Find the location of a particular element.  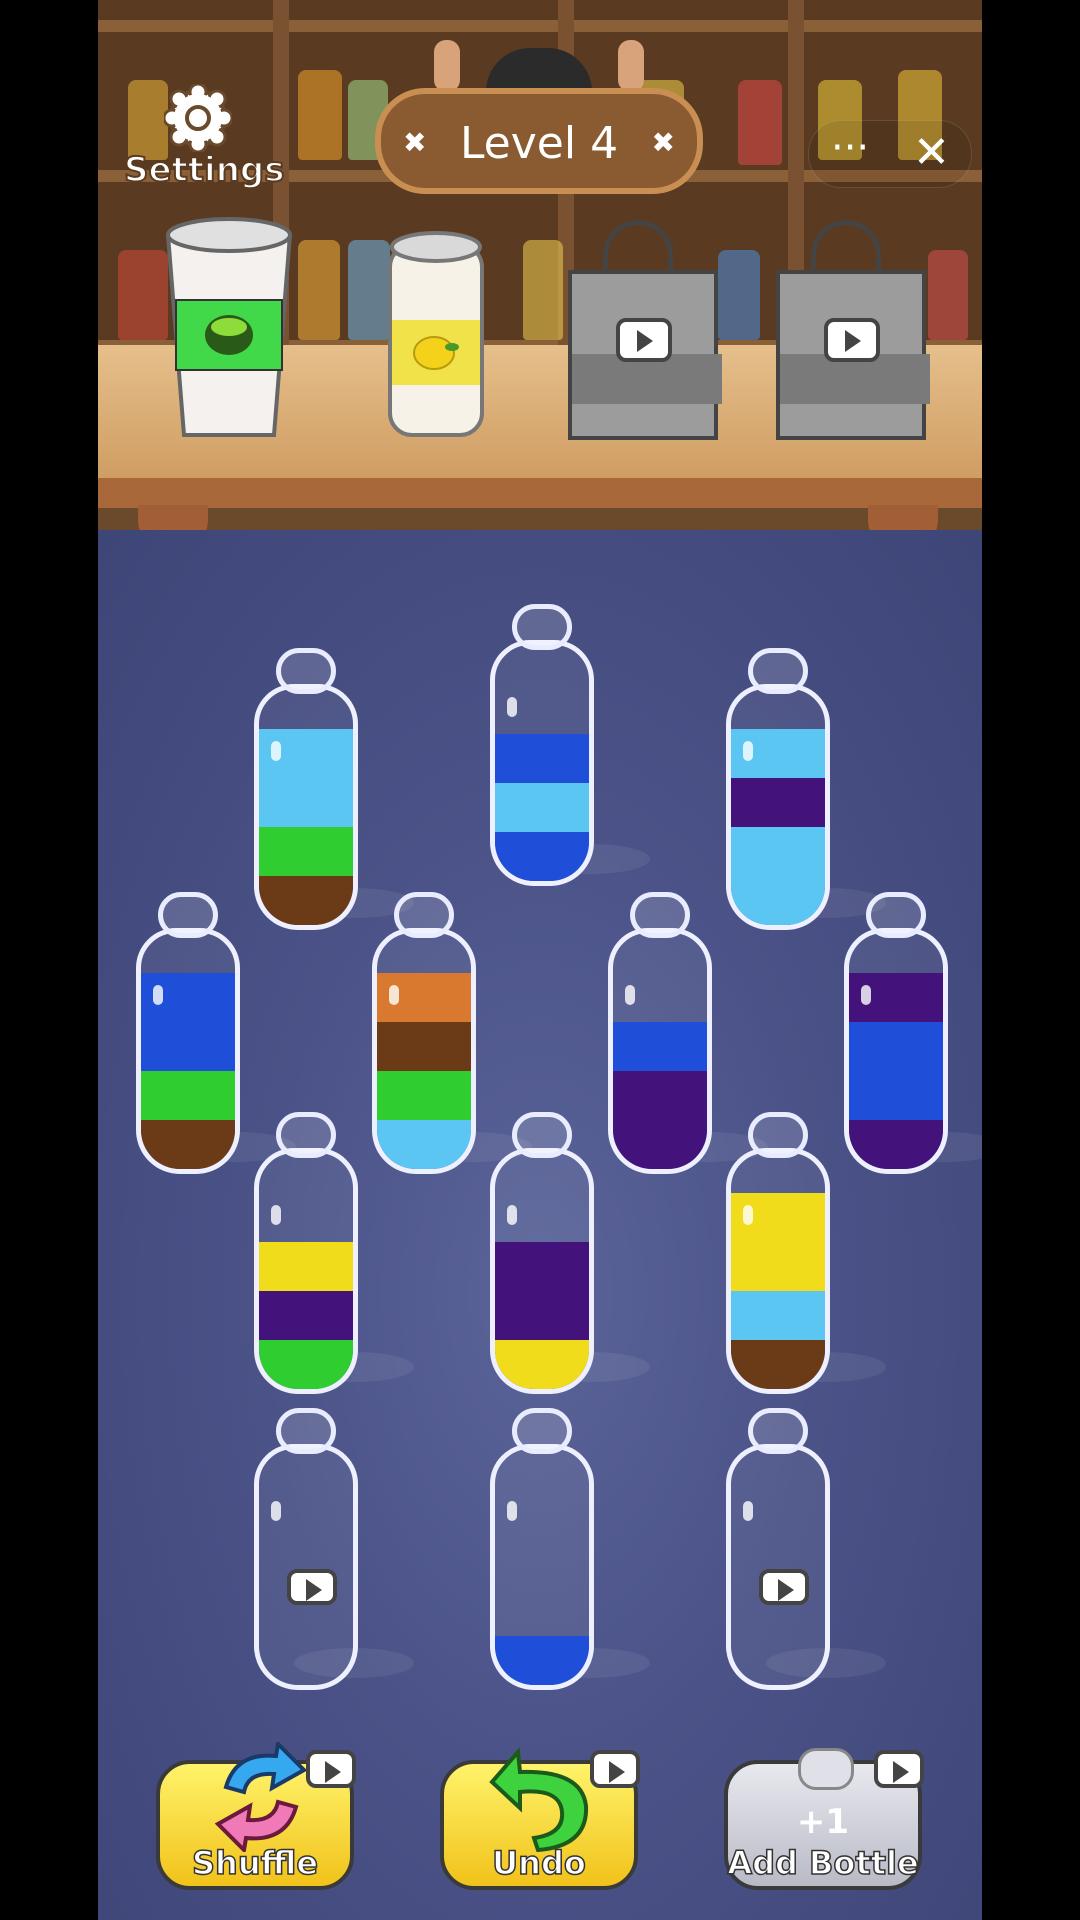

level-label: Level 4 is located at coordinates (539, 143).